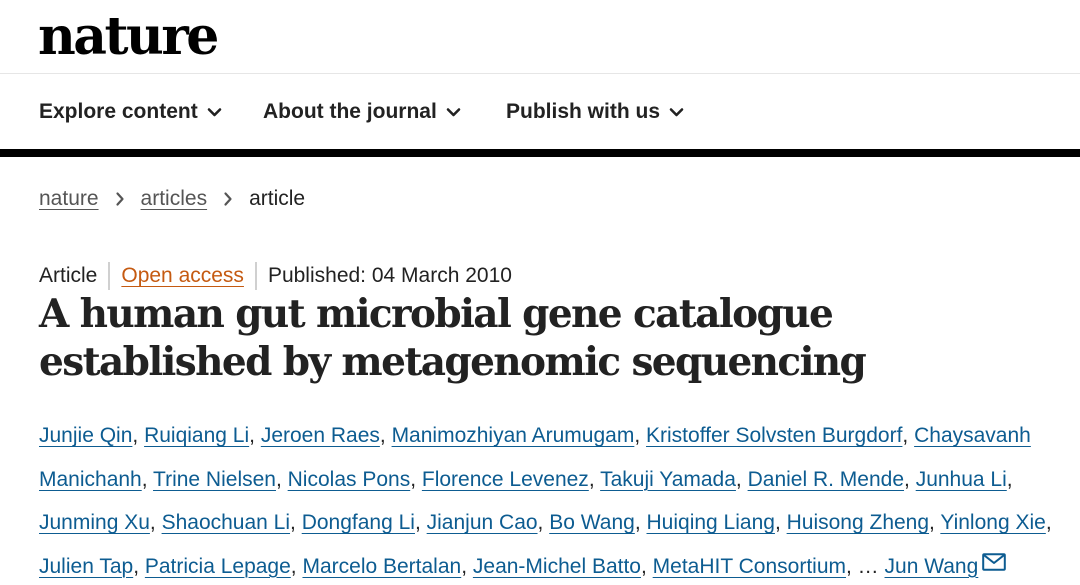 Image resolution: width=1080 pixels, height=585 pixels. I want to click on author-link: Shaochuan Li, so click(226, 522).